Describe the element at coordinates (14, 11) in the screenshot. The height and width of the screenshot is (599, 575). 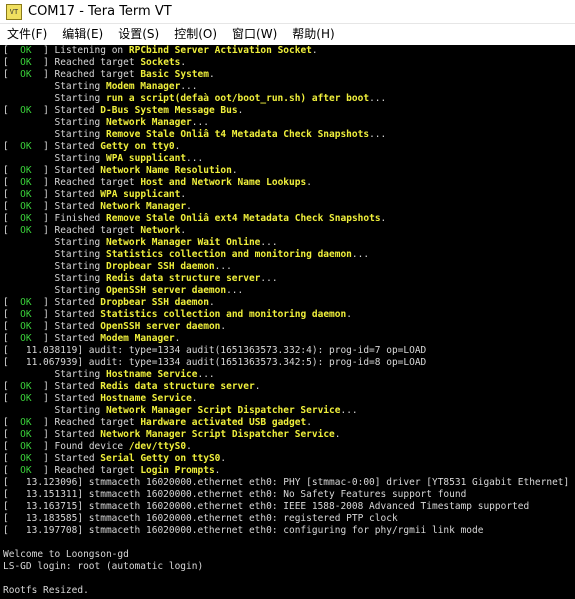
I see `tera-term-app-icon: VT` at that location.